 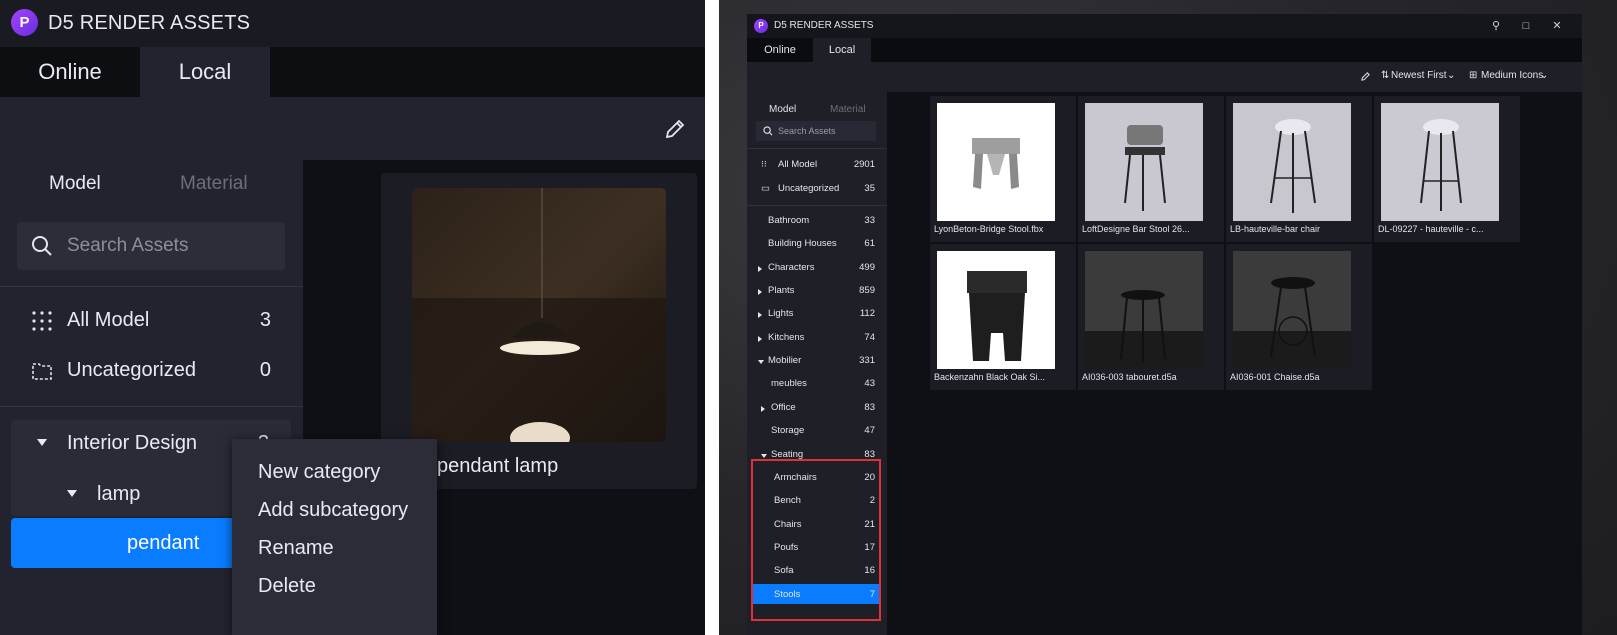 What do you see at coordinates (1557, 26) in the screenshot?
I see `close-icon: ✕` at bounding box center [1557, 26].